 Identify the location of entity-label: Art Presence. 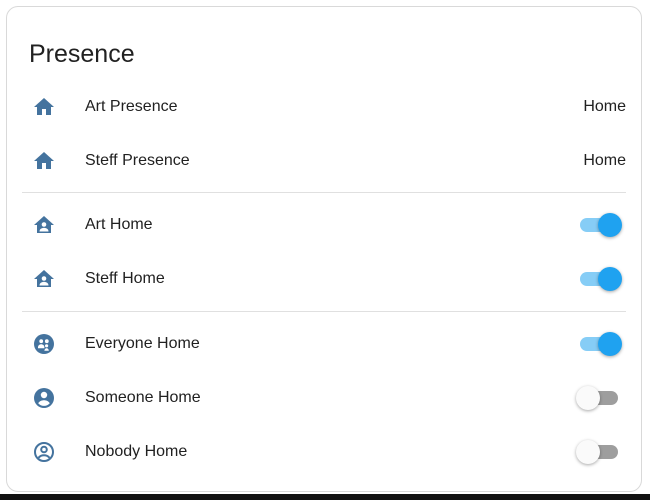
(131, 106).